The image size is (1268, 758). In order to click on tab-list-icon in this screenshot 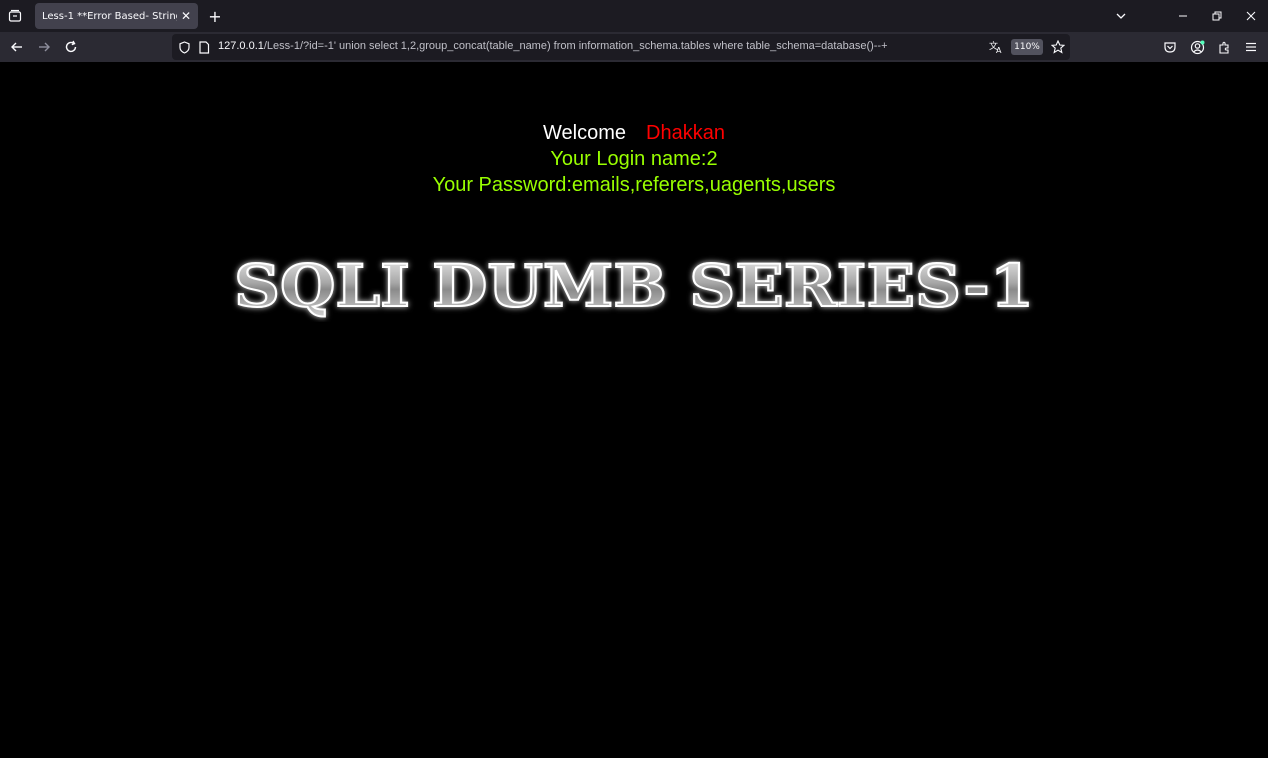, I will do `click(15, 15)`.